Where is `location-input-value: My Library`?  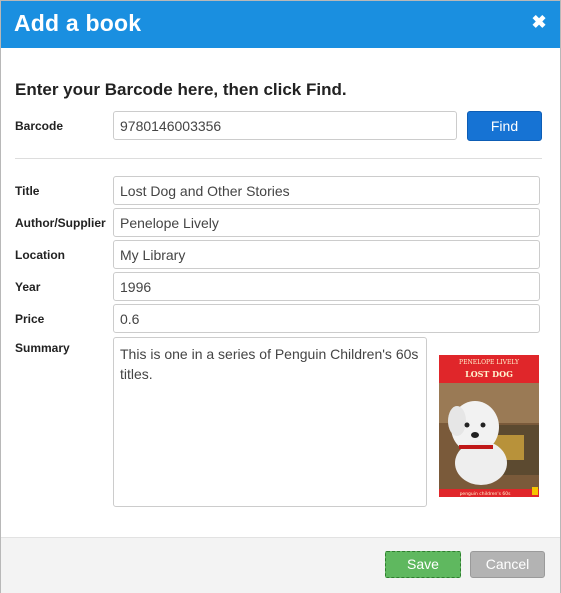
location-input-value: My Library is located at coordinates (153, 255).